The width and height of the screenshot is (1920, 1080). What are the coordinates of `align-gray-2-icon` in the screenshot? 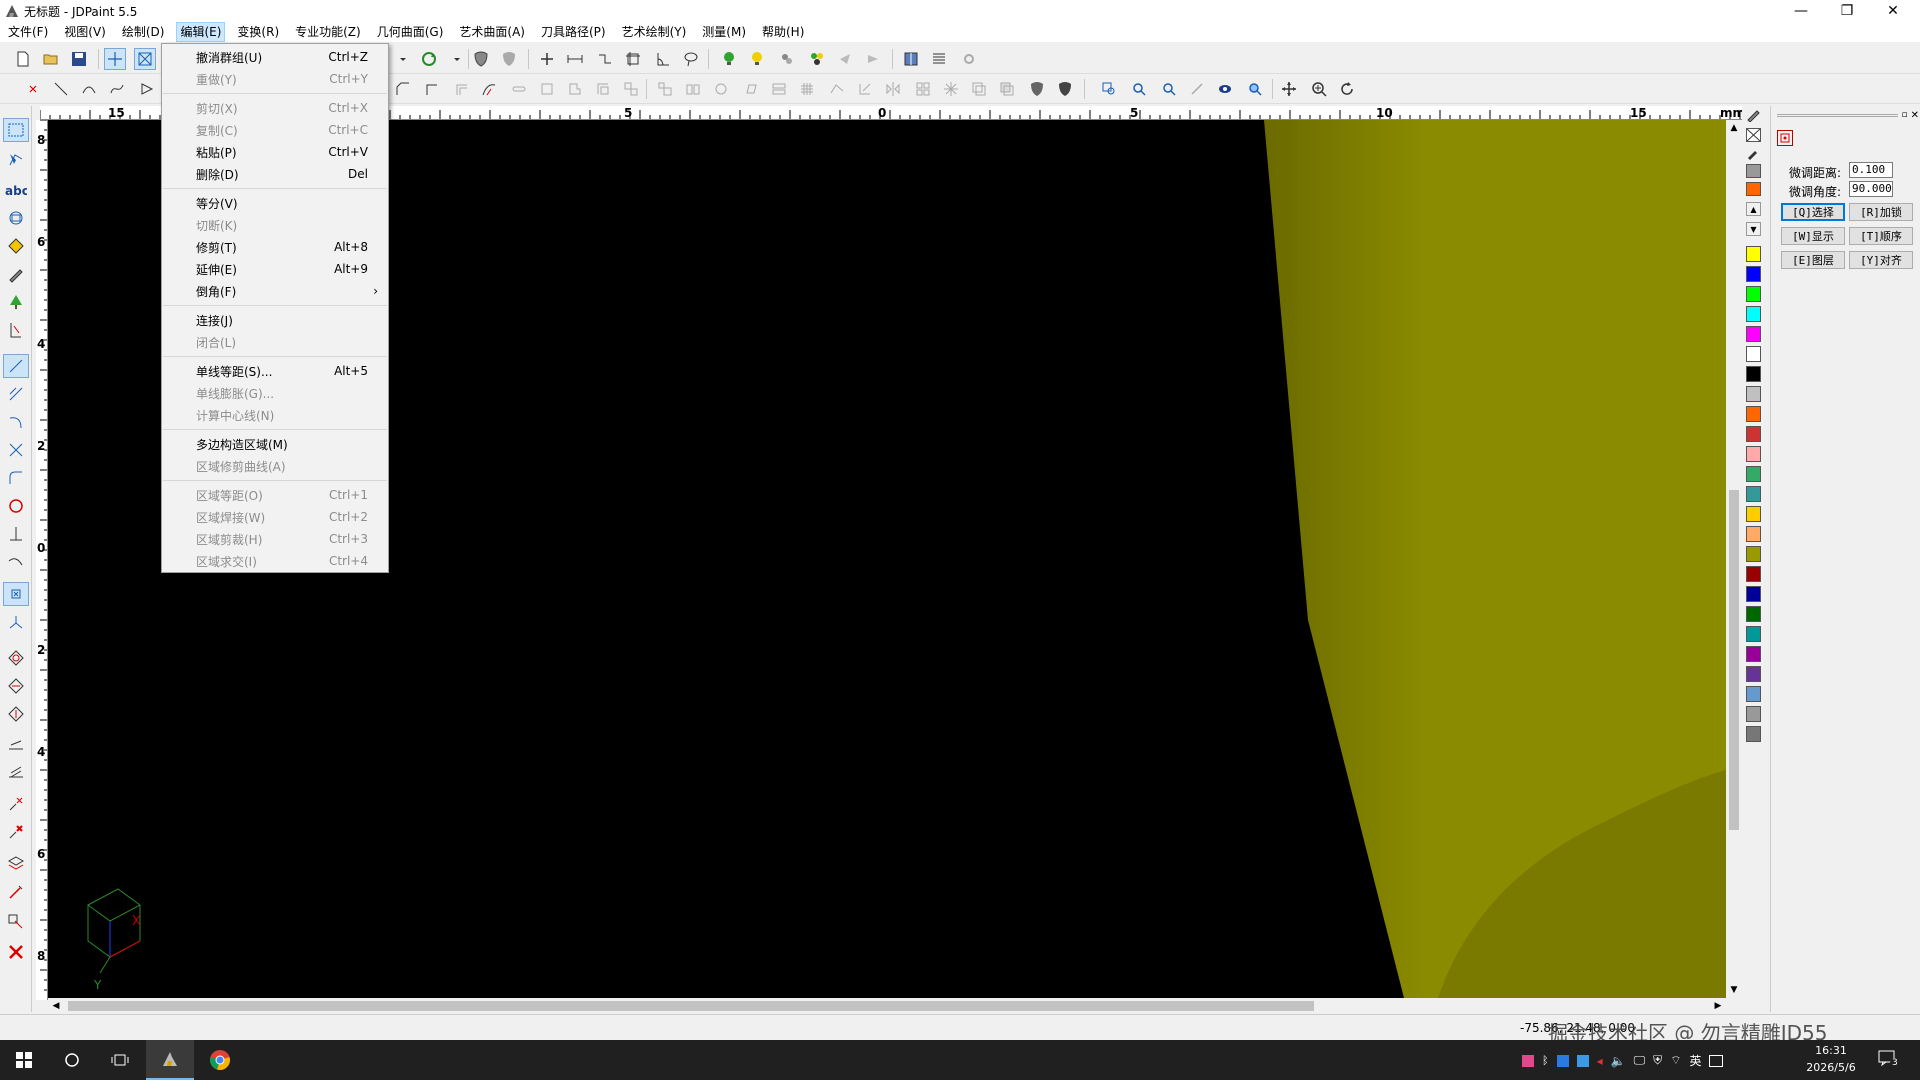 It's located at (693, 89).